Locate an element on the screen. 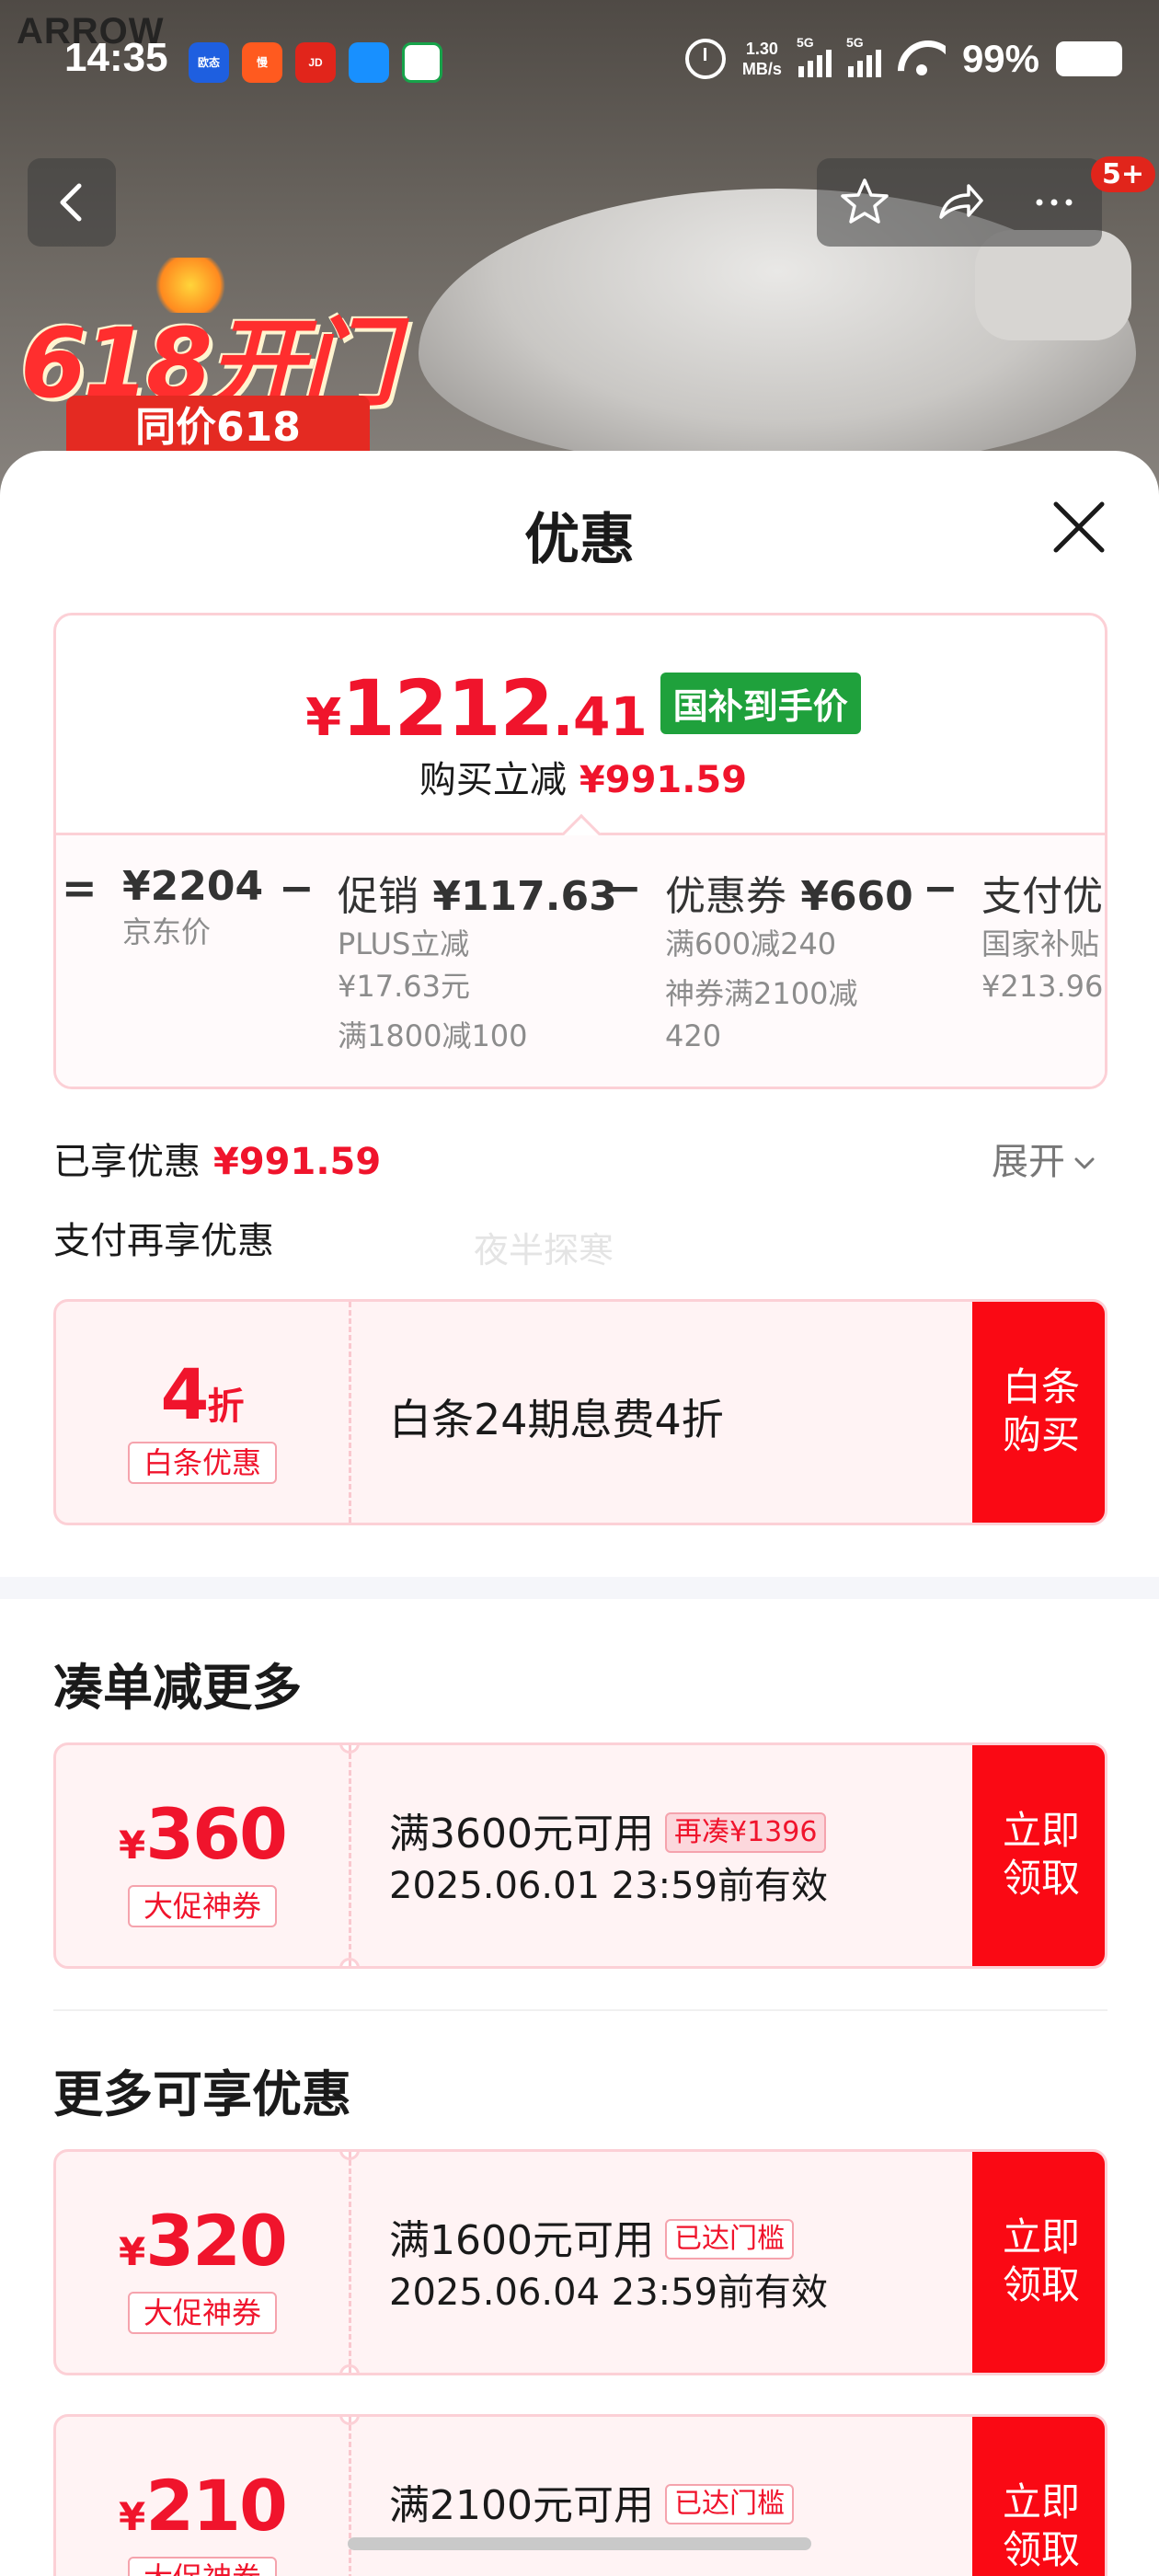 The image size is (1159, 2576). breakdown-item-payment: 支付优惠 国家补贴 ¥213.96 is located at coordinates (1043, 934).